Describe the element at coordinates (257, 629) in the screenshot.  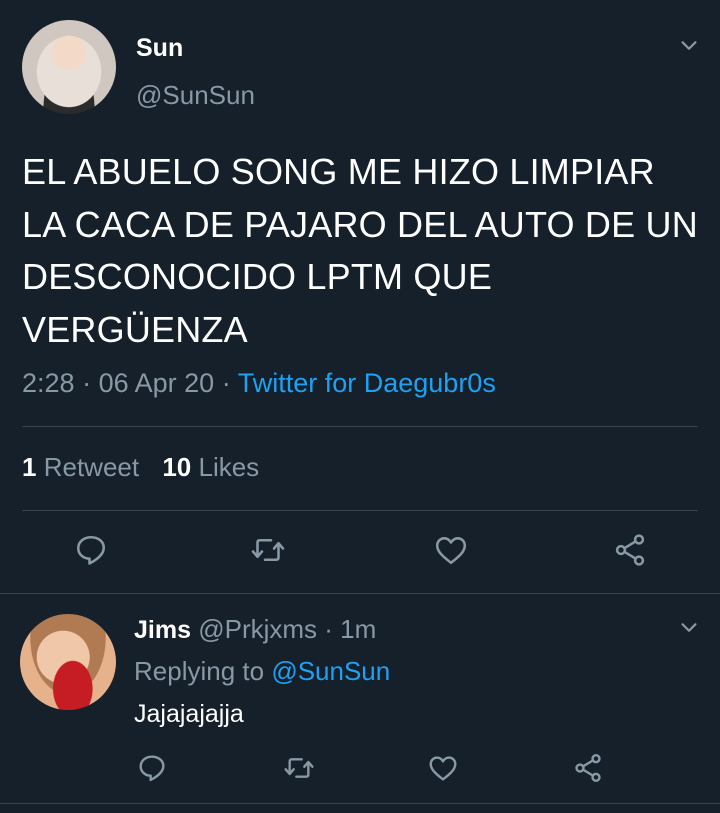
I see `reply-author-handle: @Prkjxms` at that location.